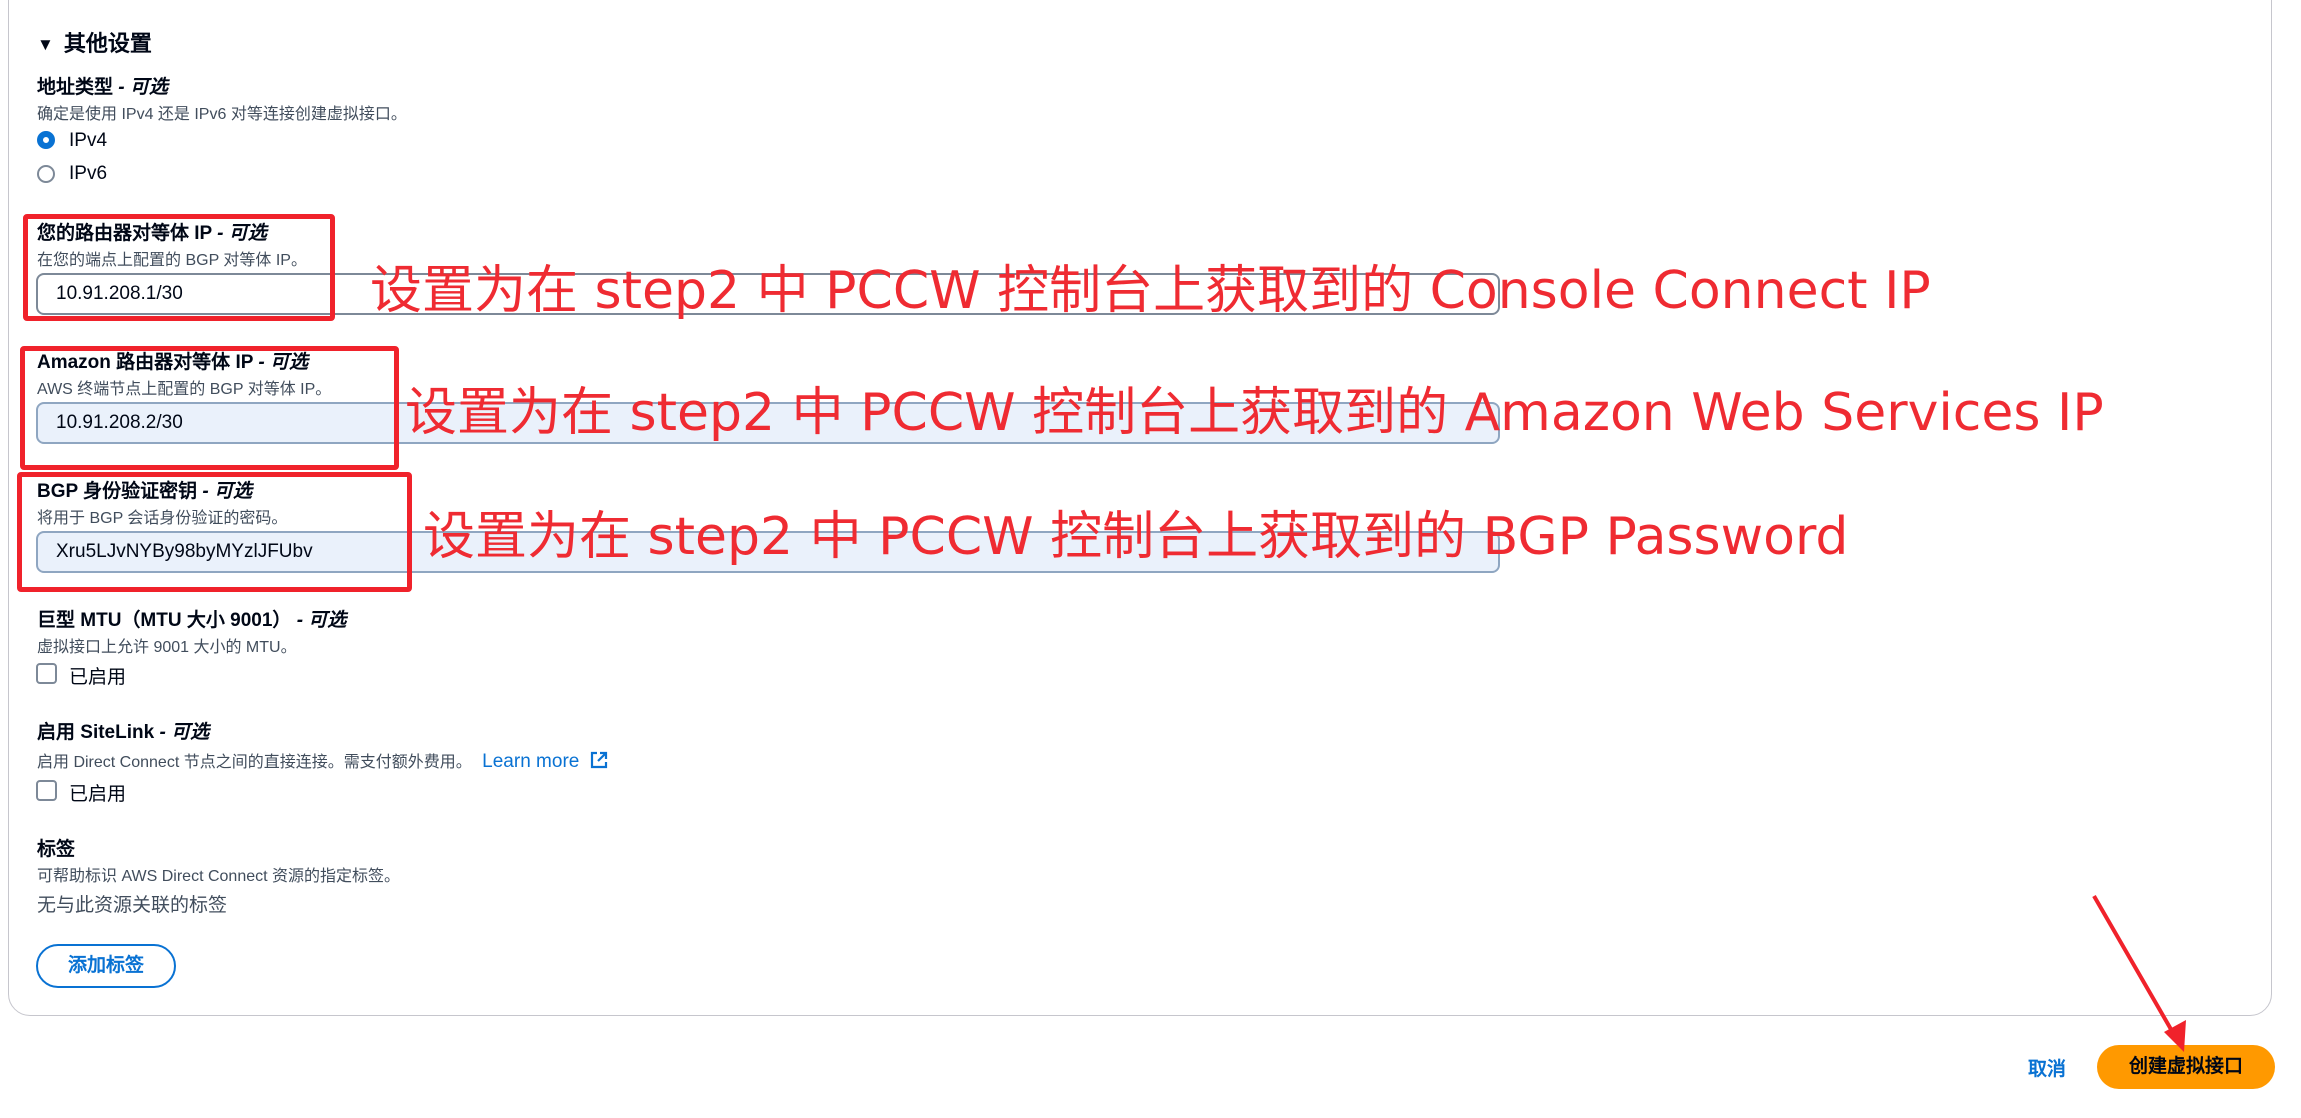  I want to click on ipv6-radio, so click(46, 174).